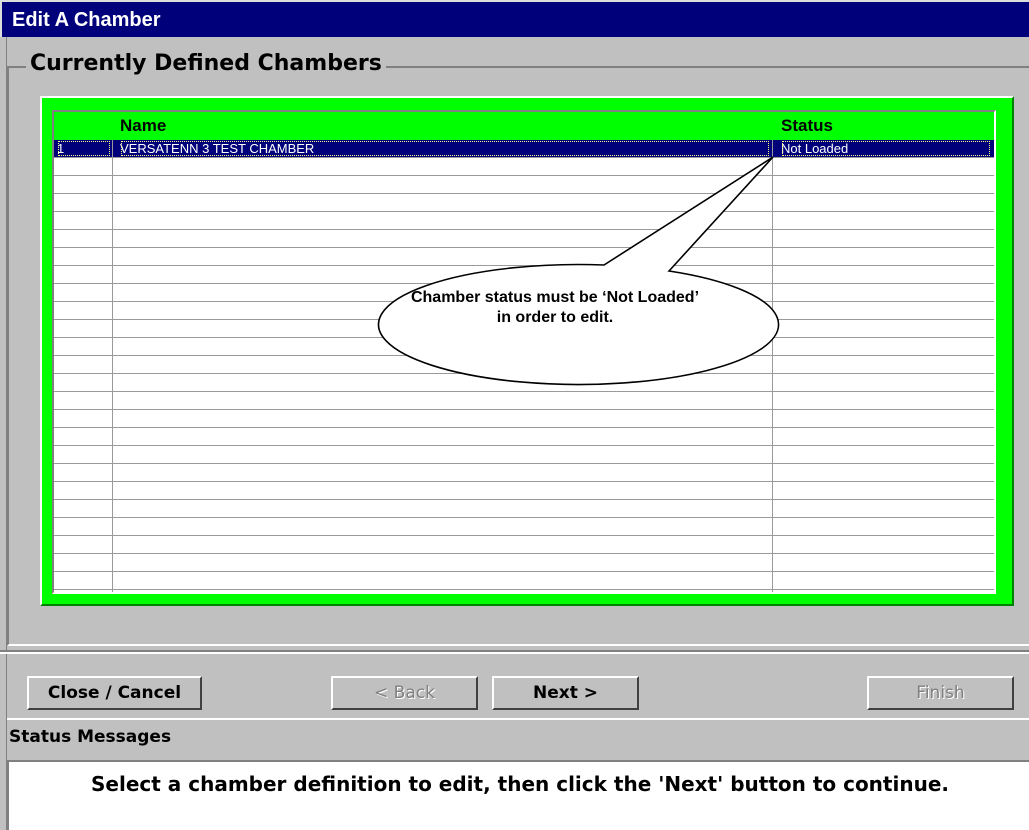 The image size is (1029, 830). I want to click on status-messages-heading: Status Messages, so click(518, 735).